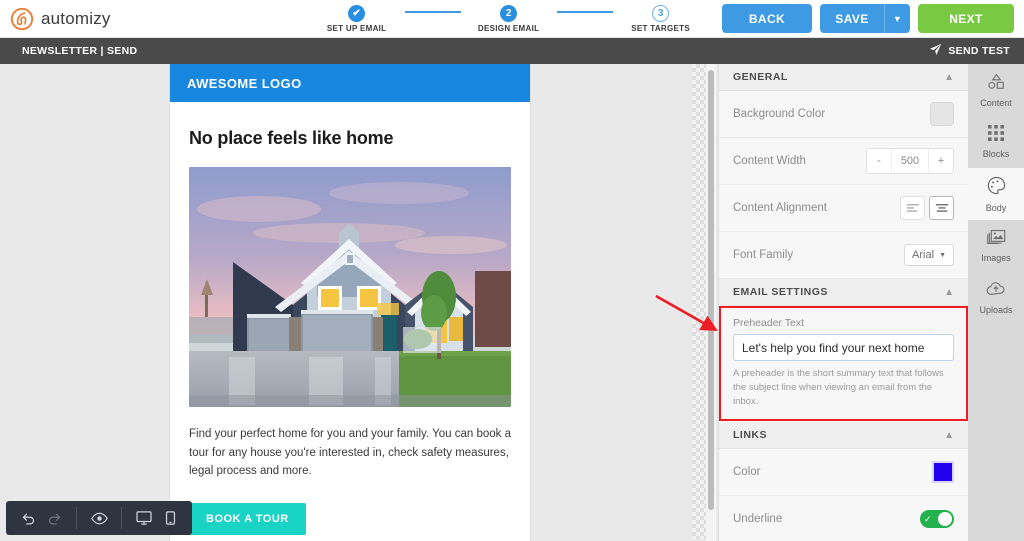  What do you see at coordinates (750, 435) in the screenshot?
I see `section-title: LINKS` at bounding box center [750, 435].